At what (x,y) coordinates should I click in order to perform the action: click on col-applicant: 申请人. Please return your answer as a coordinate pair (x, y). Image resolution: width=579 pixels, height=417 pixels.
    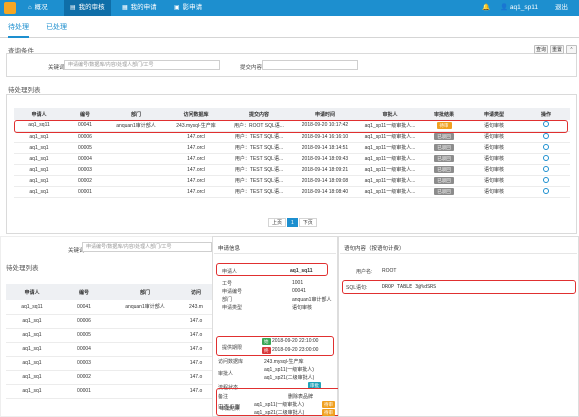
    Looking at the image, I should click on (39, 114).